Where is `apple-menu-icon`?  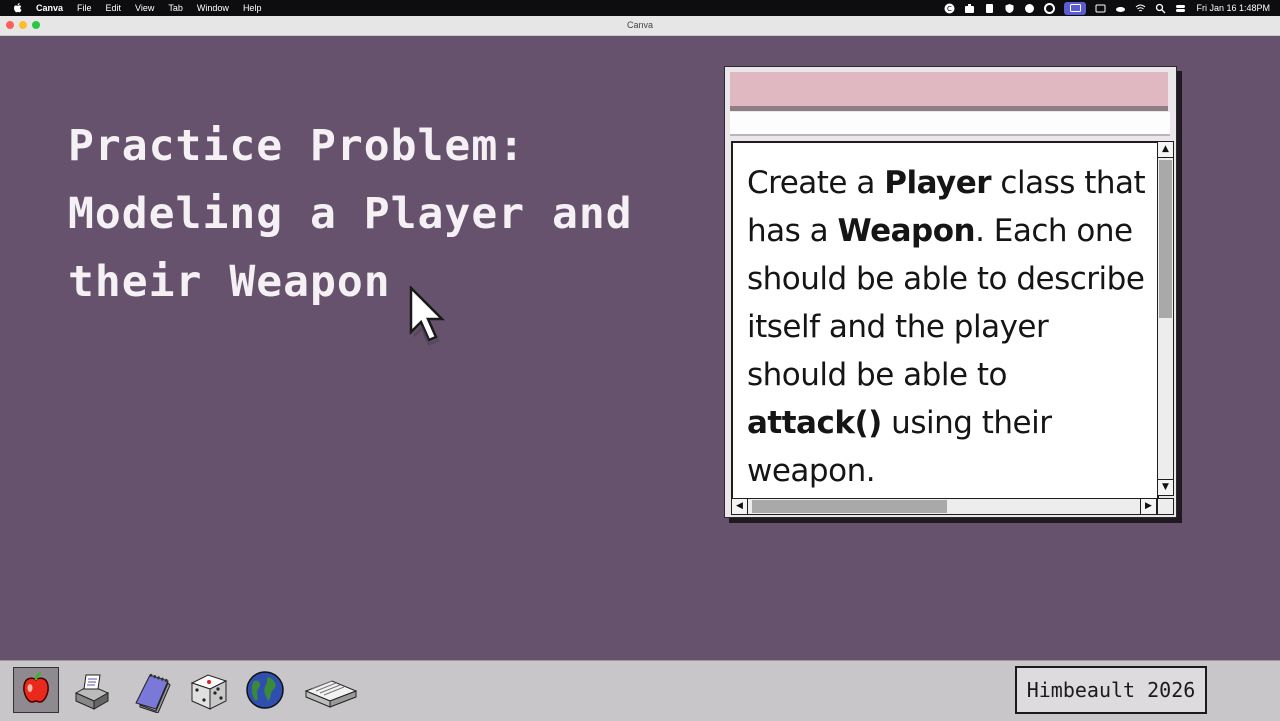
apple-menu-icon is located at coordinates (18, 8).